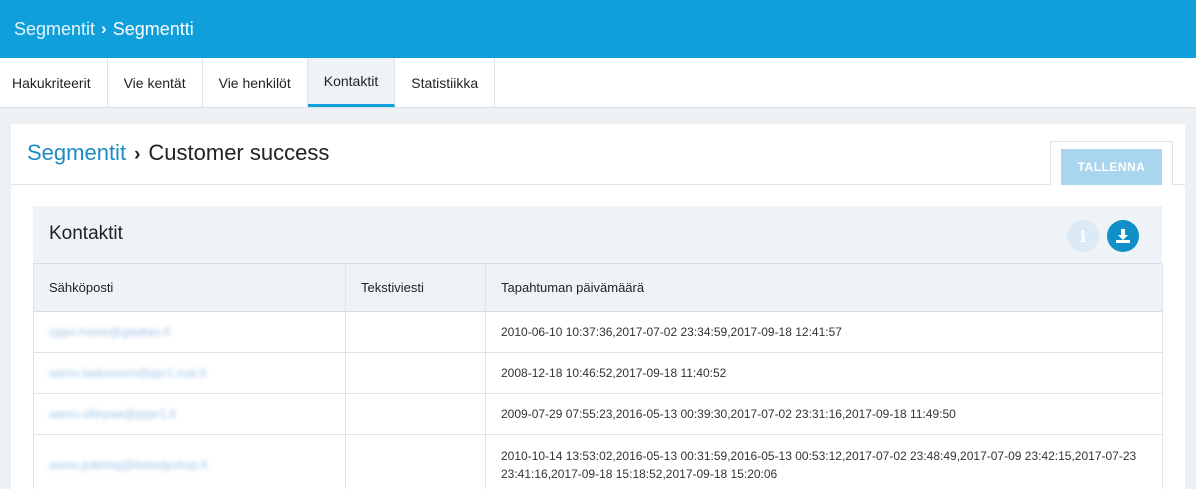 The image size is (1196, 489). What do you see at coordinates (1111, 167) in the screenshot?
I see `save-button: TALLENNA` at bounding box center [1111, 167].